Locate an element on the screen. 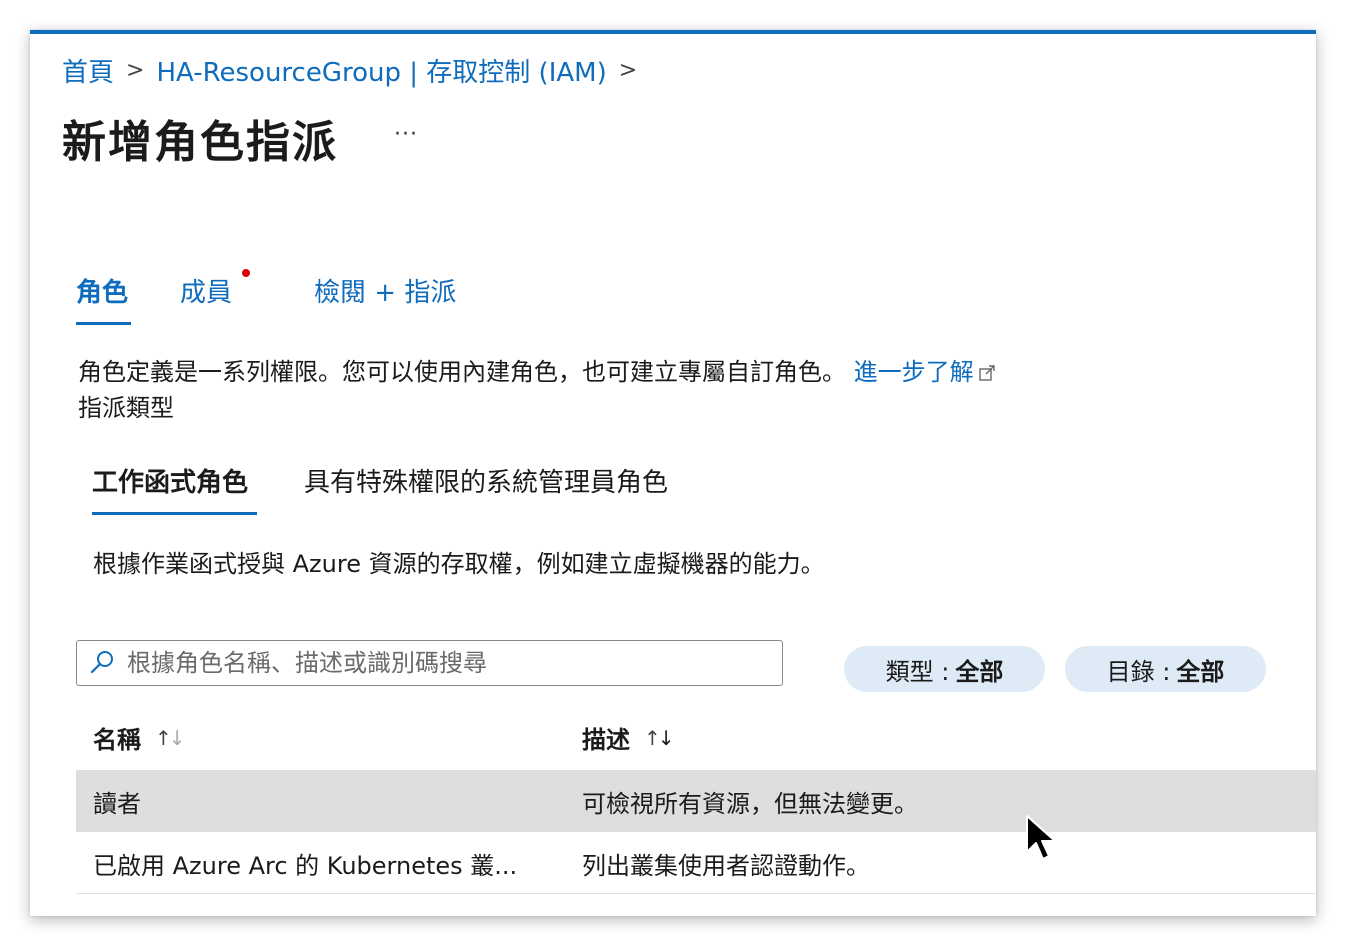  filter-type-label: 類型 : is located at coordinates (917, 671).